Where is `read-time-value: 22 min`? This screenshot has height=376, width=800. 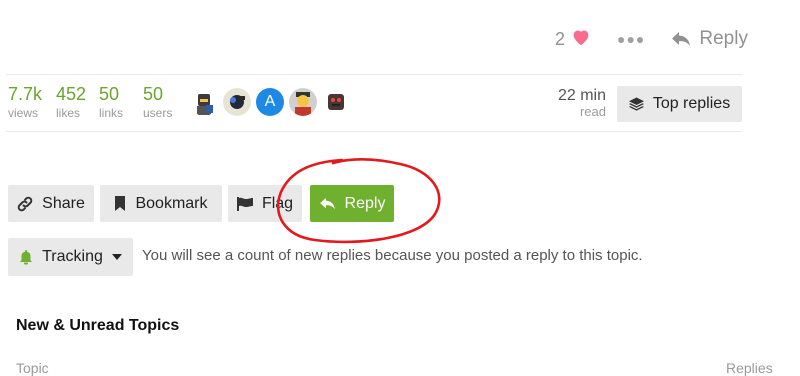 read-time-value: 22 min is located at coordinates (581, 95).